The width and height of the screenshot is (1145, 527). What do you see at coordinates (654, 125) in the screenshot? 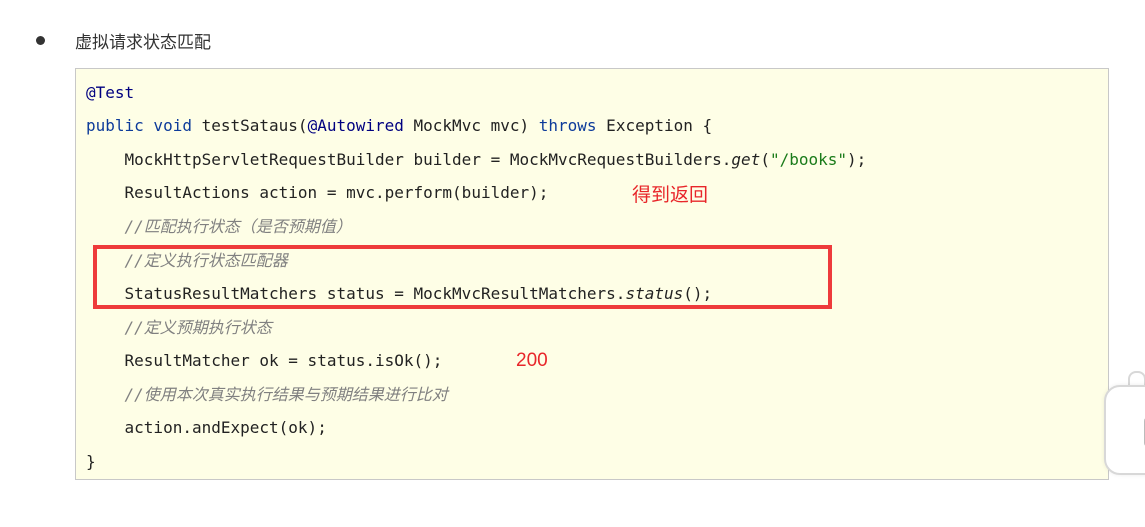
I see `exception-text: Exception {` at bounding box center [654, 125].